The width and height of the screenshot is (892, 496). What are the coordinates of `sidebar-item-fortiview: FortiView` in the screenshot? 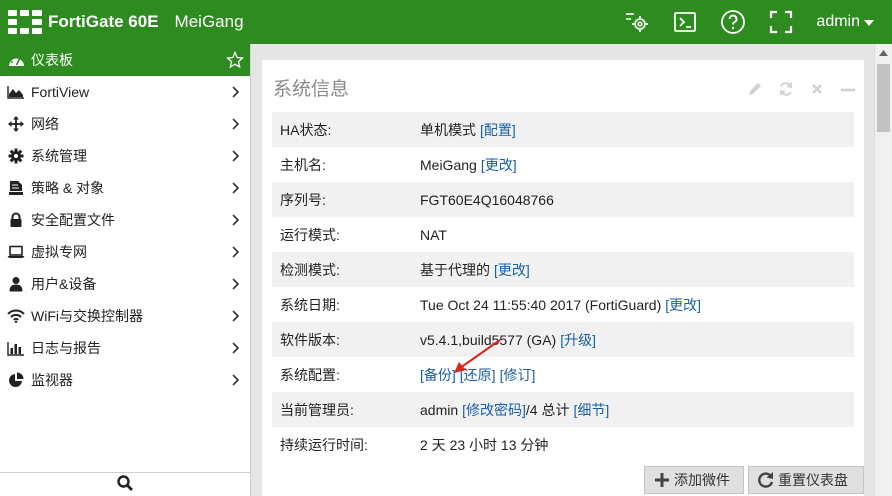 It's located at (125, 92).